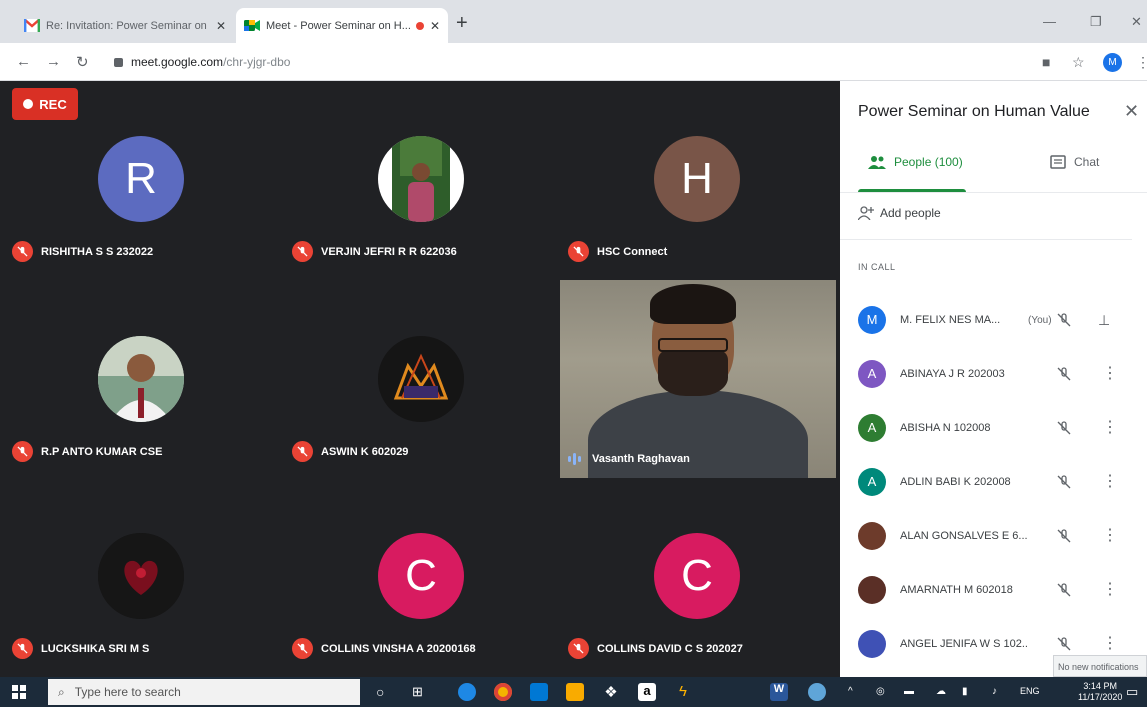 The width and height of the screenshot is (1147, 707). Describe the element at coordinates (142, 599) in the screenshot. I see `participant-tile: LUCKSHIKA SRI M S` at that location.